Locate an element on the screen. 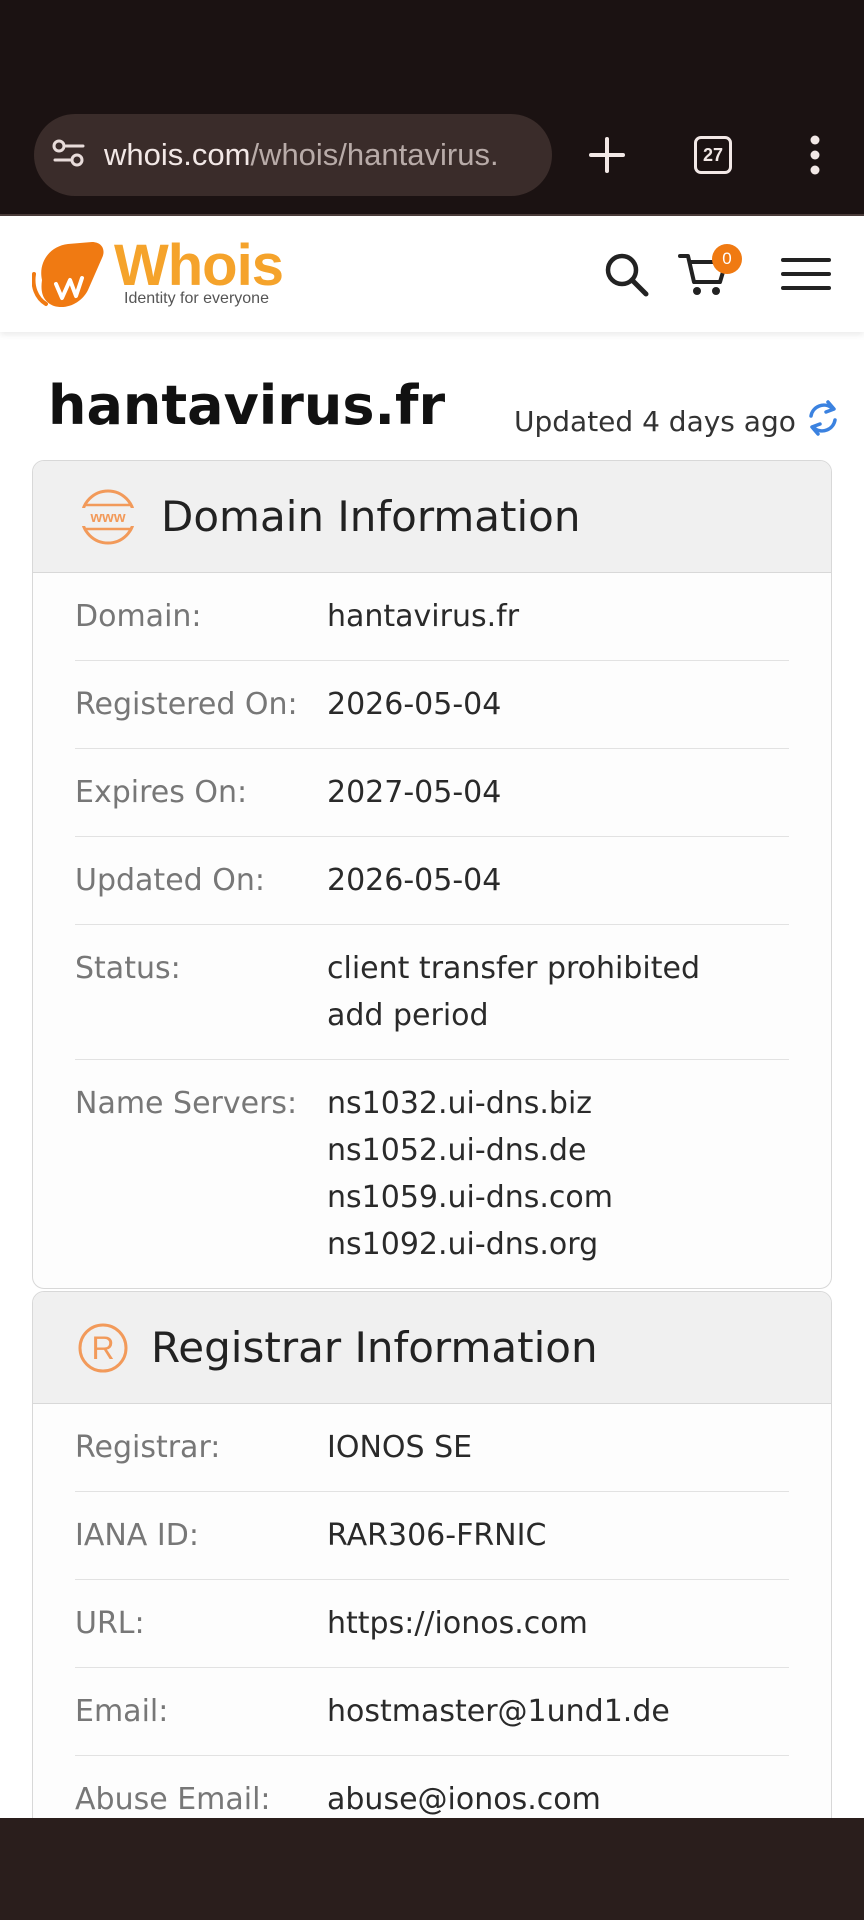 This screenshot has width=864, height=1920. field-value-line: add period is located at coordinates (408, 1015).